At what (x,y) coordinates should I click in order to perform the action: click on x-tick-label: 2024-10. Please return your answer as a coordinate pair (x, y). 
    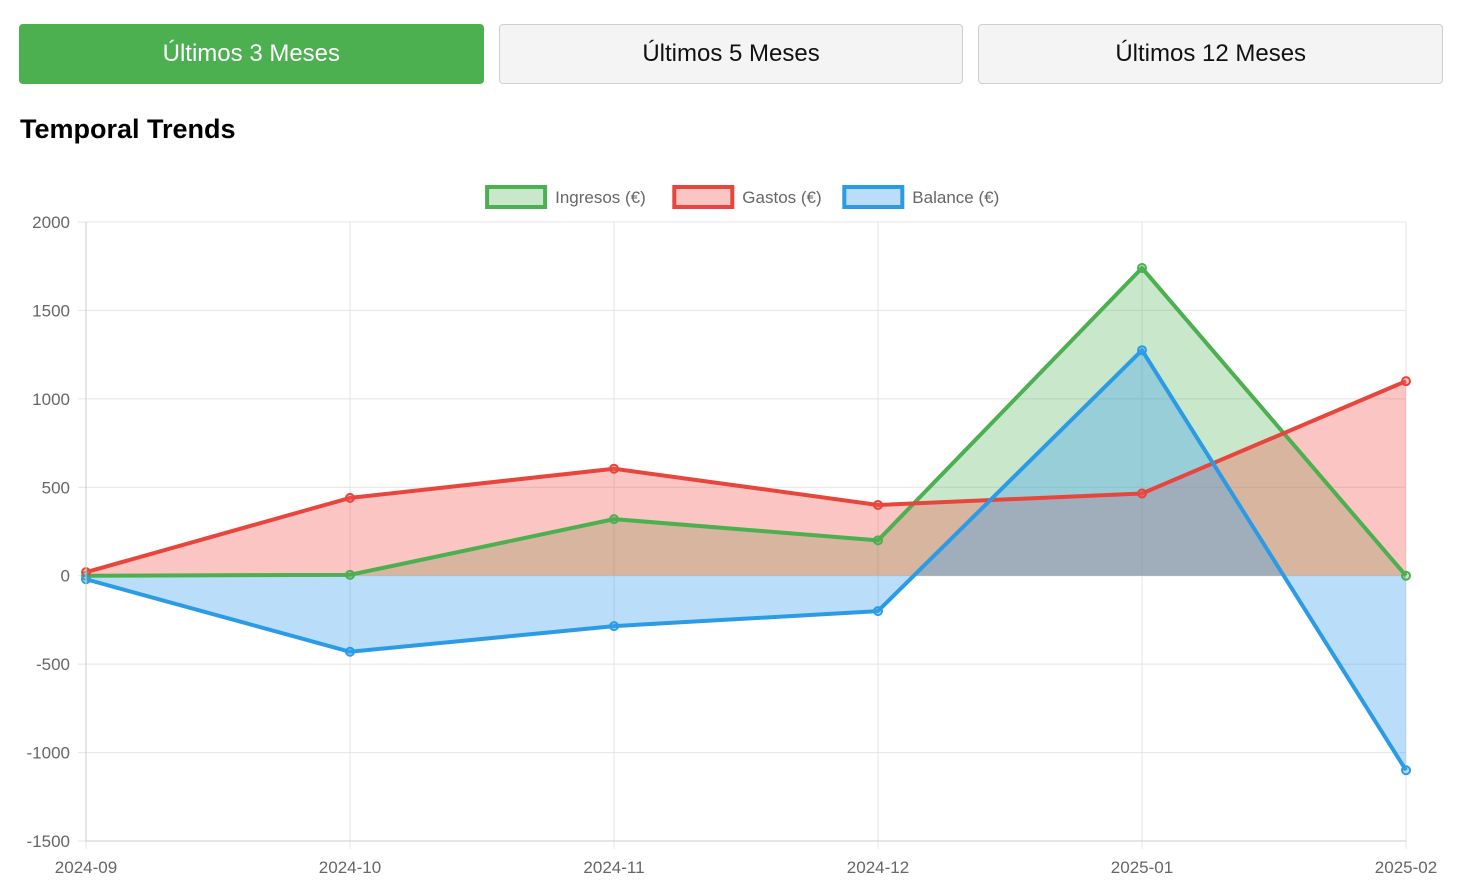
    Looking at the image, I should click on (350, 867).